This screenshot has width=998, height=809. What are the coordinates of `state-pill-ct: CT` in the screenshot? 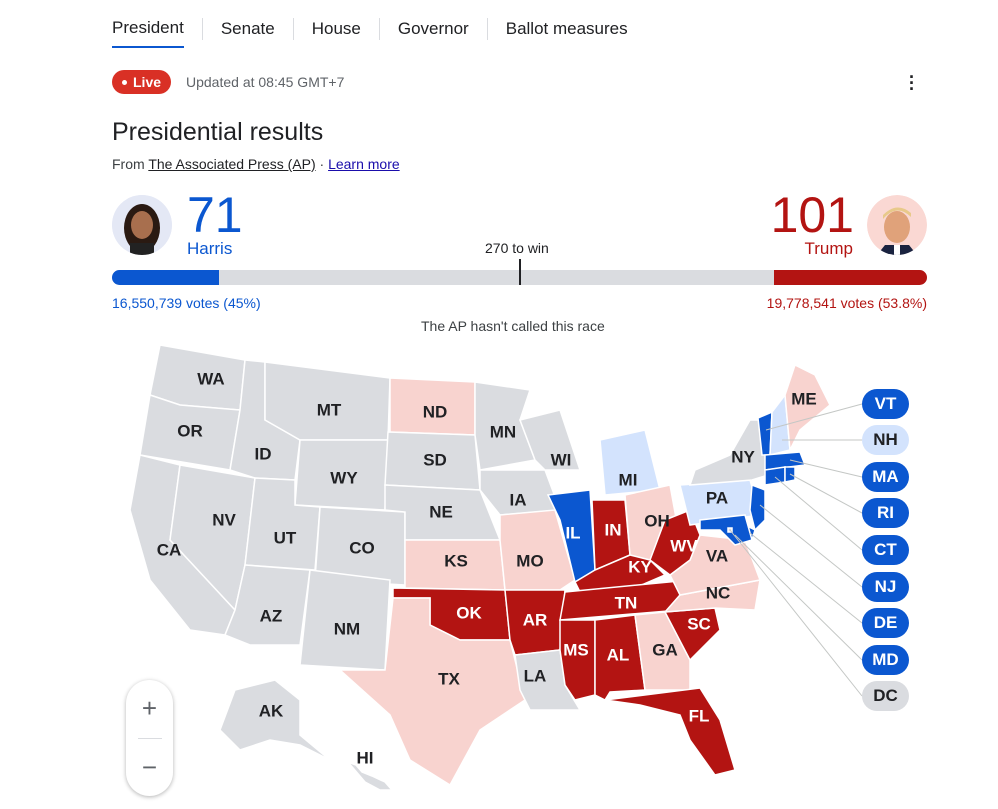 It's located at (885, 550).